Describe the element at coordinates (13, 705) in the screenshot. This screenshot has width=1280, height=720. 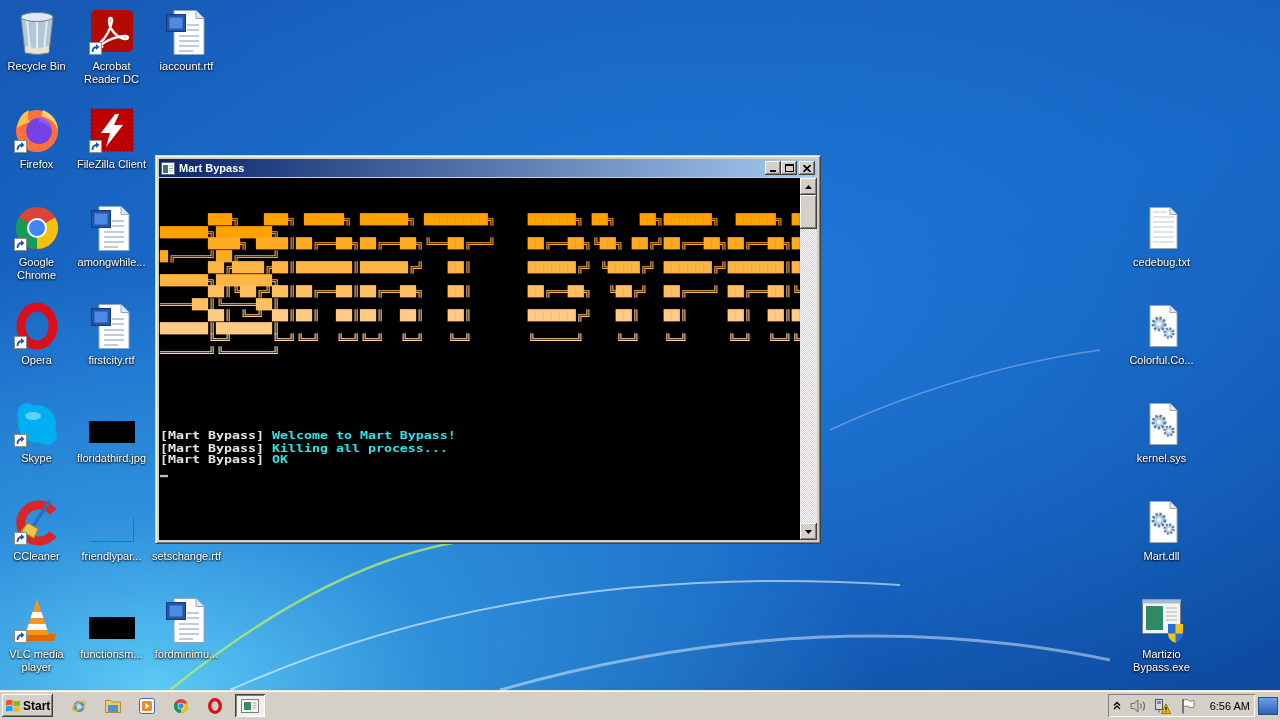
I see `windows-flag-icon` at that location.